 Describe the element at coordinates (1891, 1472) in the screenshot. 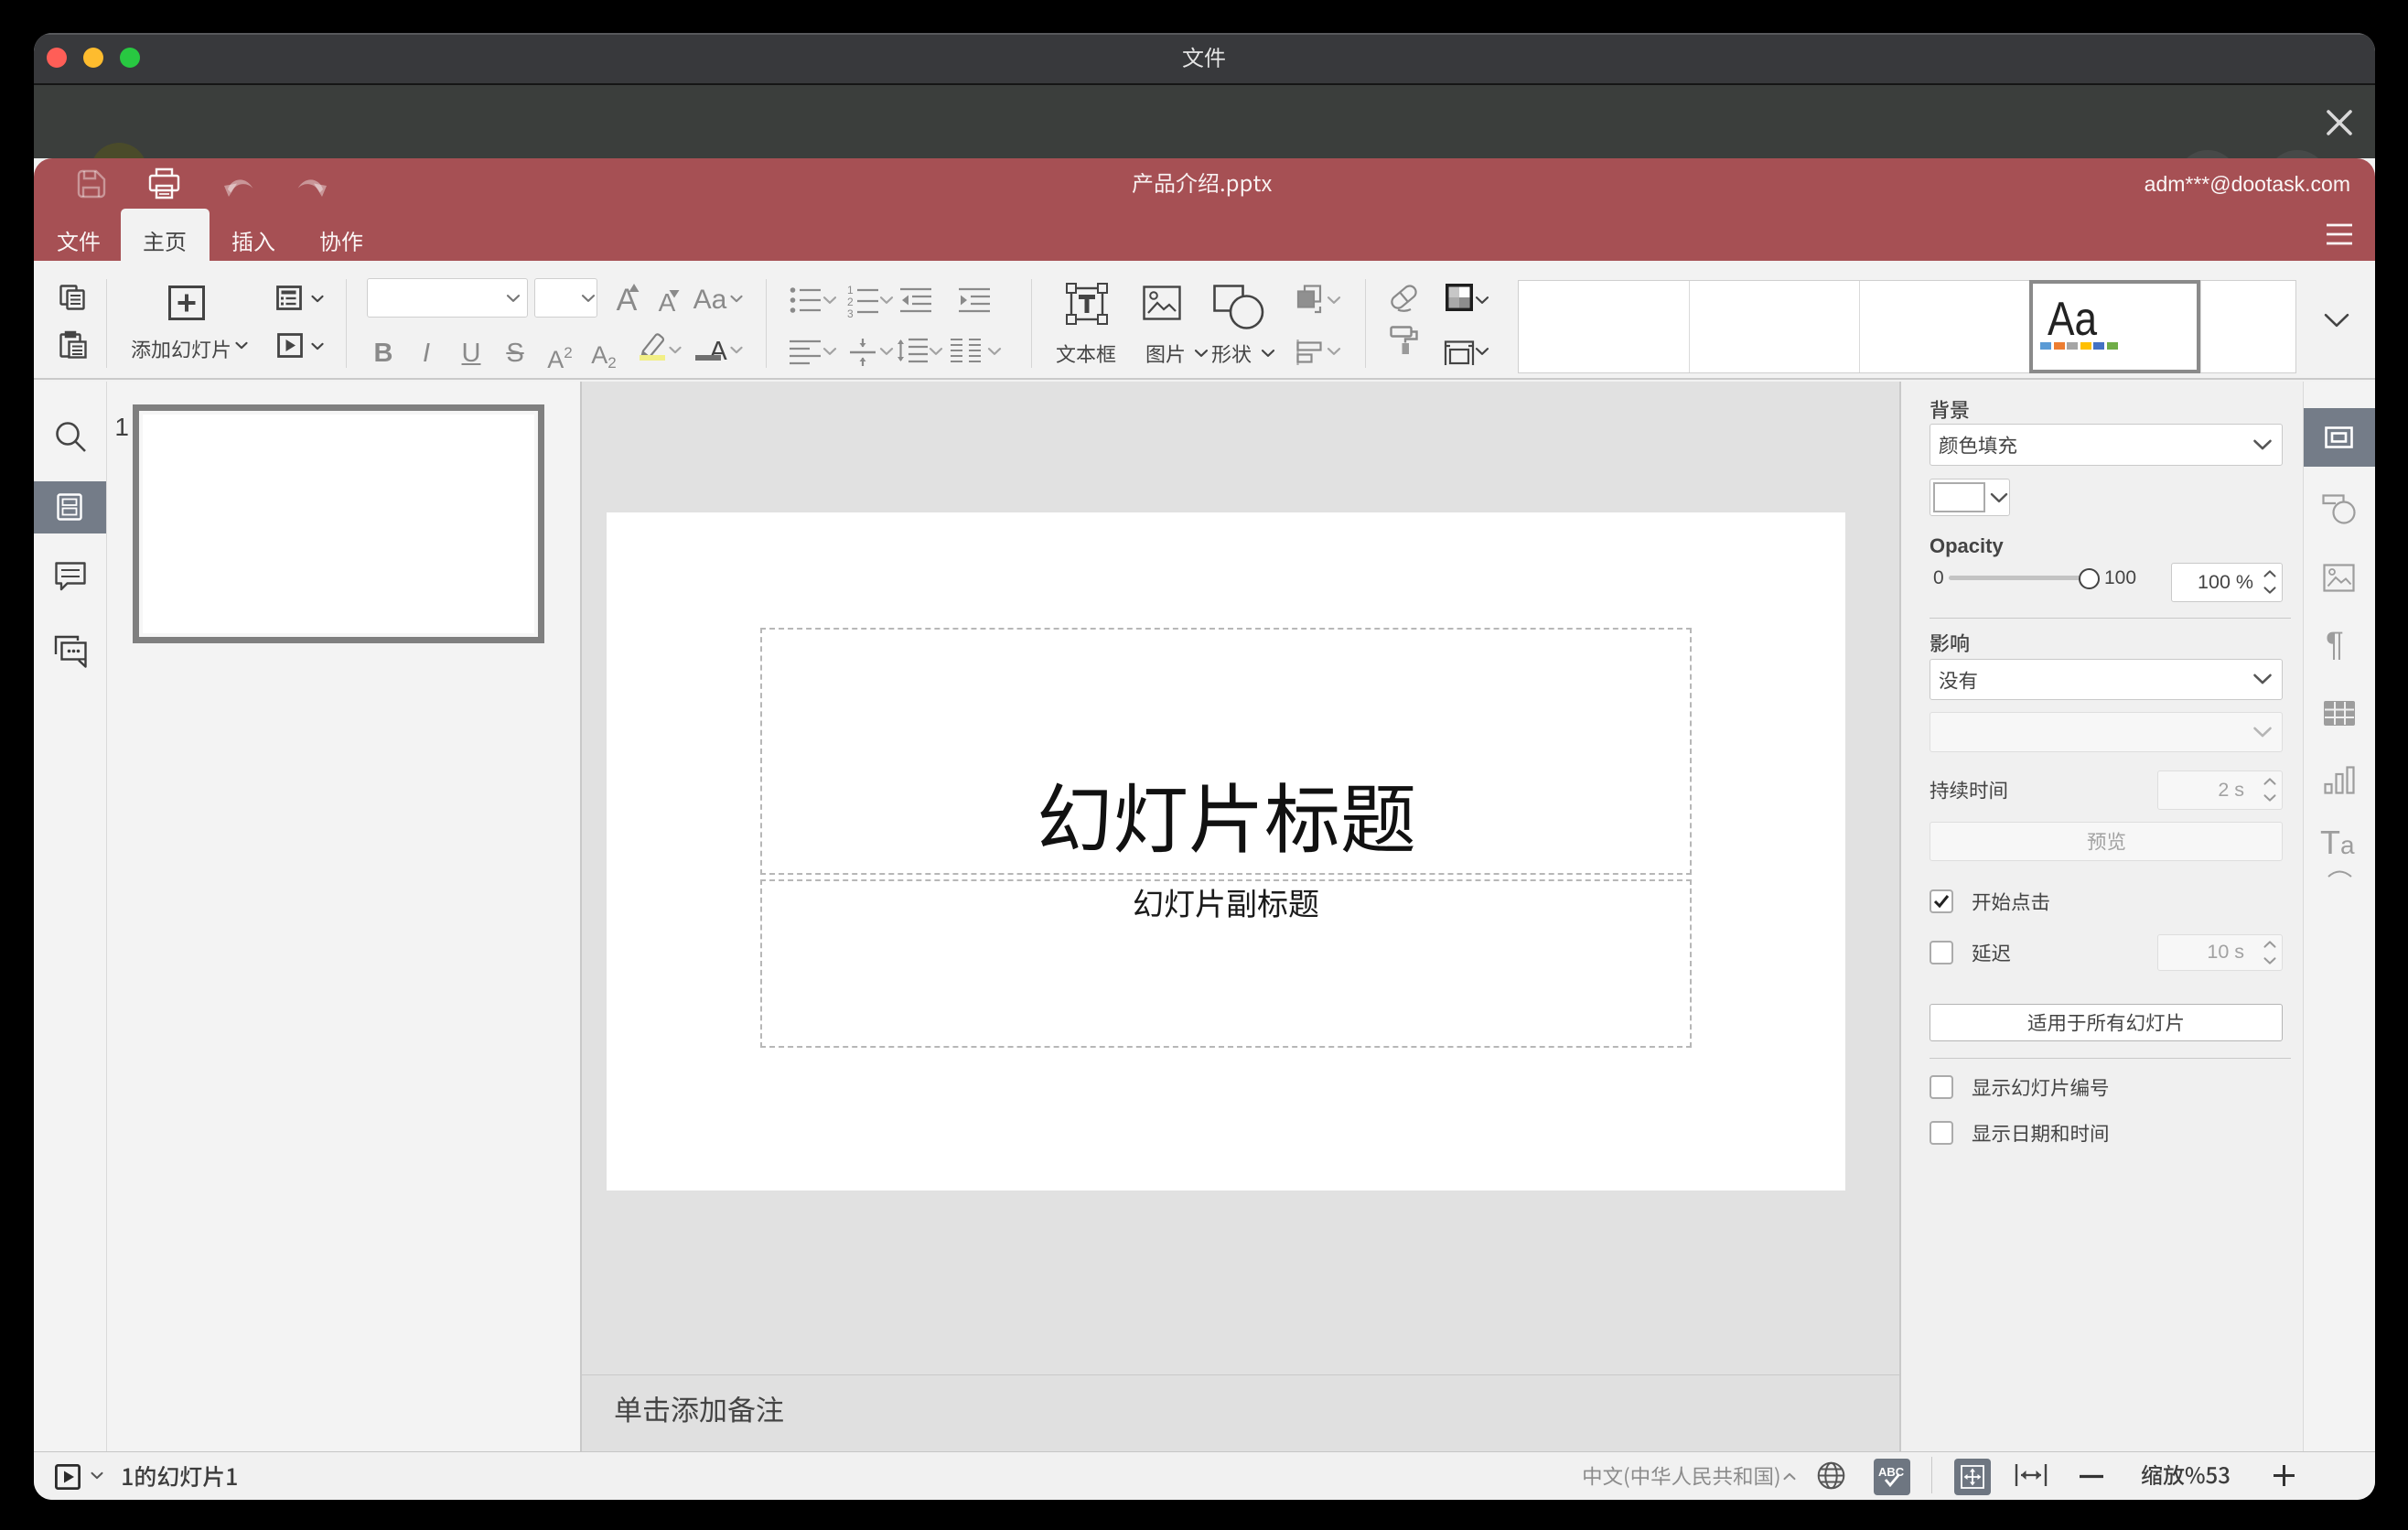

I see `svg-text: ABC` at that location.